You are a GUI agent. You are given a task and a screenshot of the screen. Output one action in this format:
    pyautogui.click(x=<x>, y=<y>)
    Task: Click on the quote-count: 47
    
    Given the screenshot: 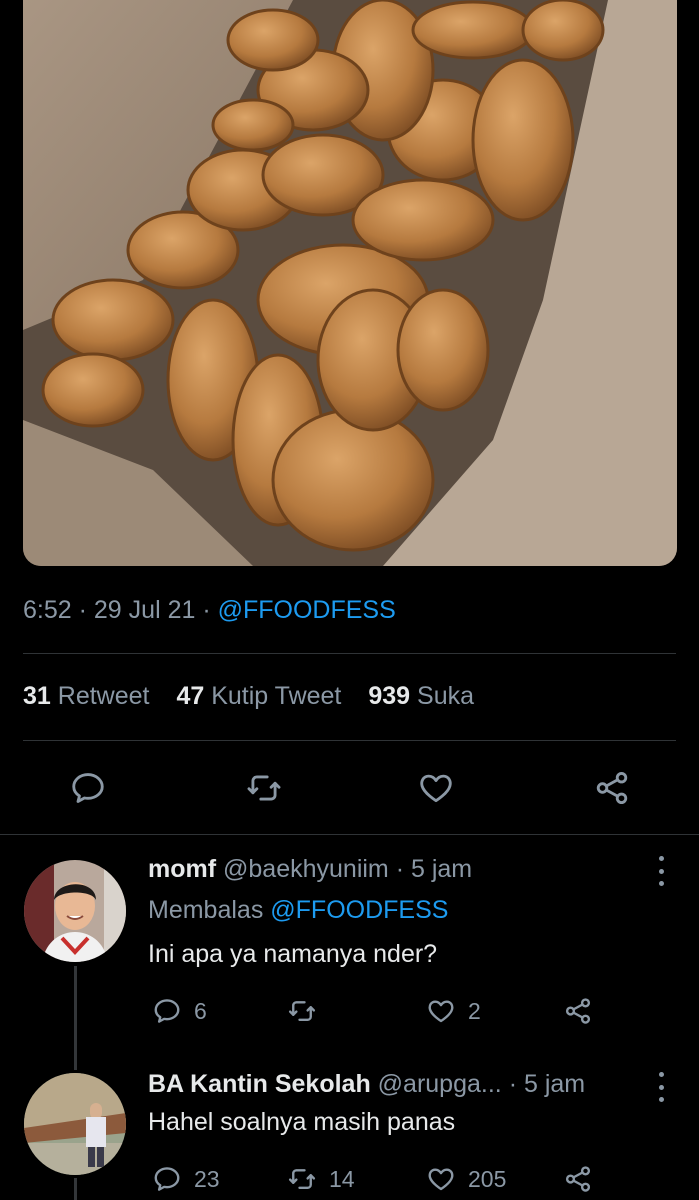 What is the action you would take?
    pyautogui.click(x=190, y=696)
    